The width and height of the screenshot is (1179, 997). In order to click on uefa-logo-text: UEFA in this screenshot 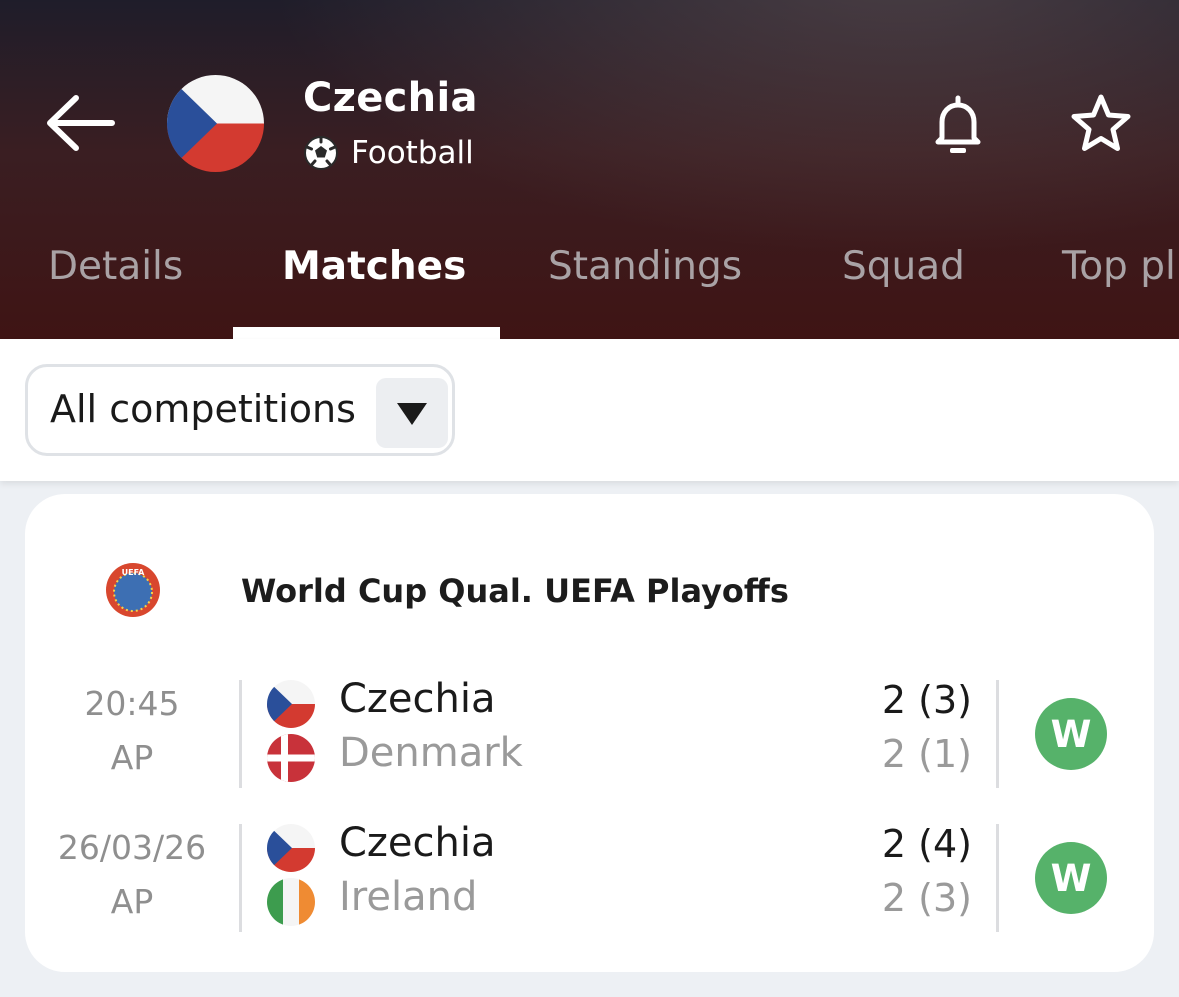, I will do `click(134, 572)`.